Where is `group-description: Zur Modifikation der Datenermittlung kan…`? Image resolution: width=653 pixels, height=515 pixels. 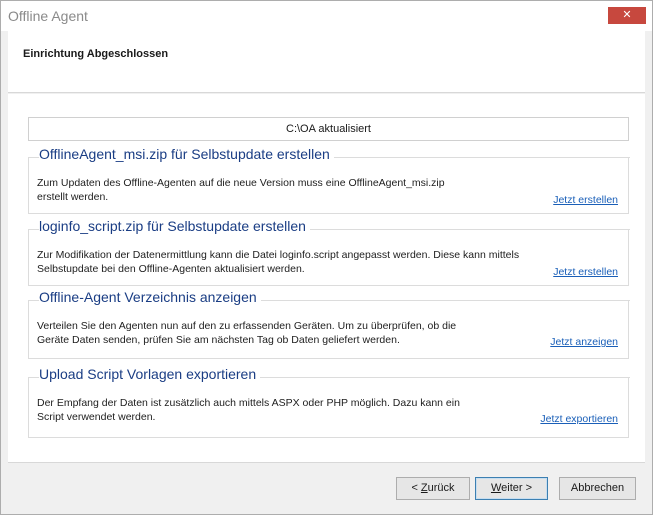 group-description: Zur Modifikation der Datenermittlung kan… is located at coordinates (317, 262).